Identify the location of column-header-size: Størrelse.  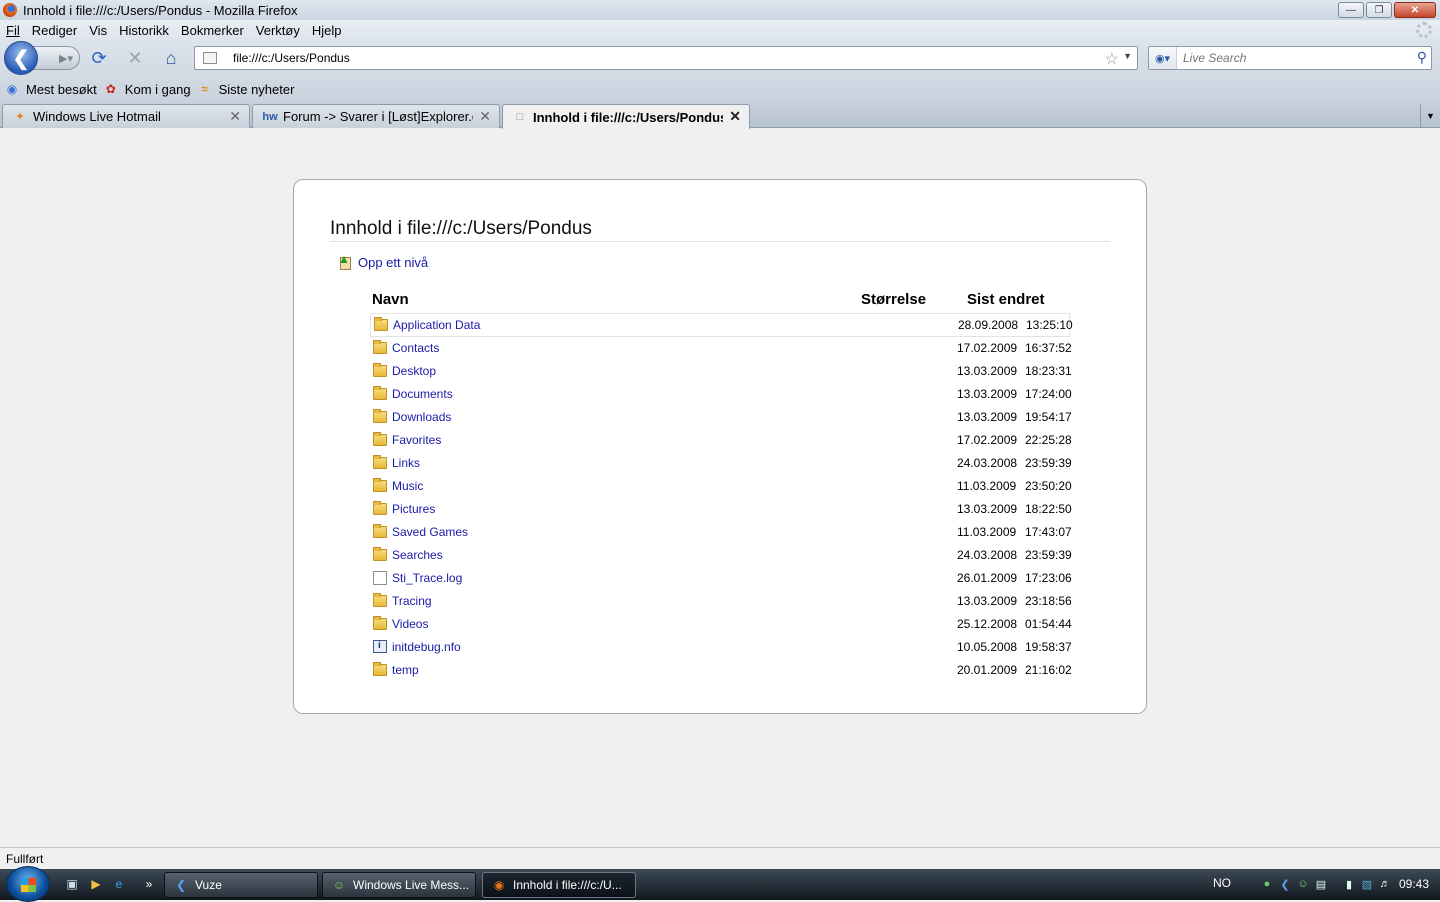
(893, 299).